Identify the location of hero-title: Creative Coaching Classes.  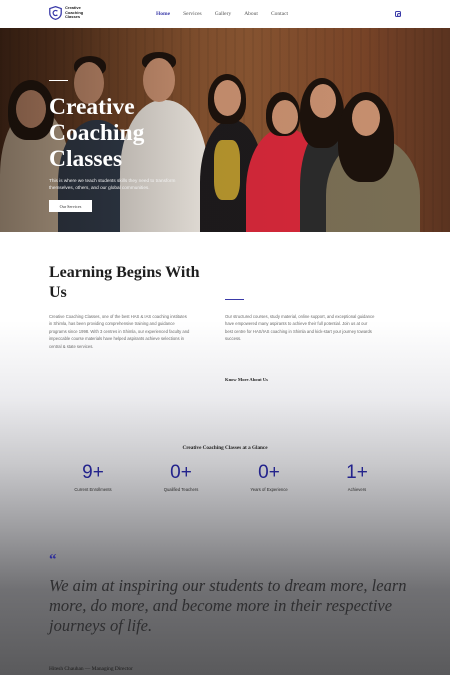
(97, 133).